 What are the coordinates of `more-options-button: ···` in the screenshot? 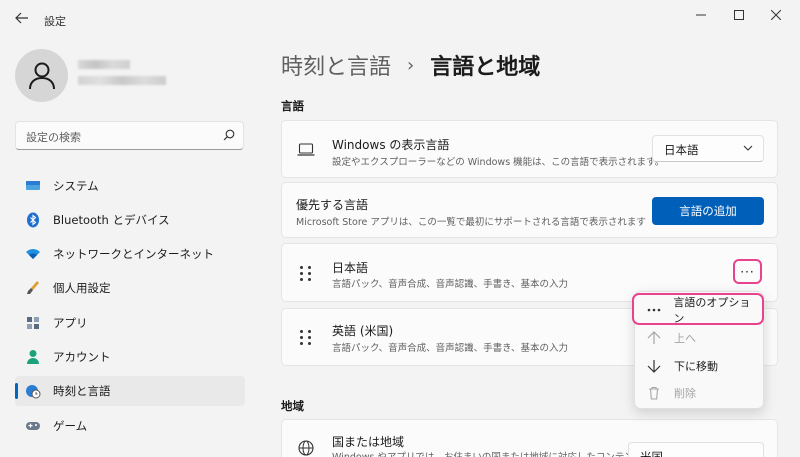 It's located at (747, 271).